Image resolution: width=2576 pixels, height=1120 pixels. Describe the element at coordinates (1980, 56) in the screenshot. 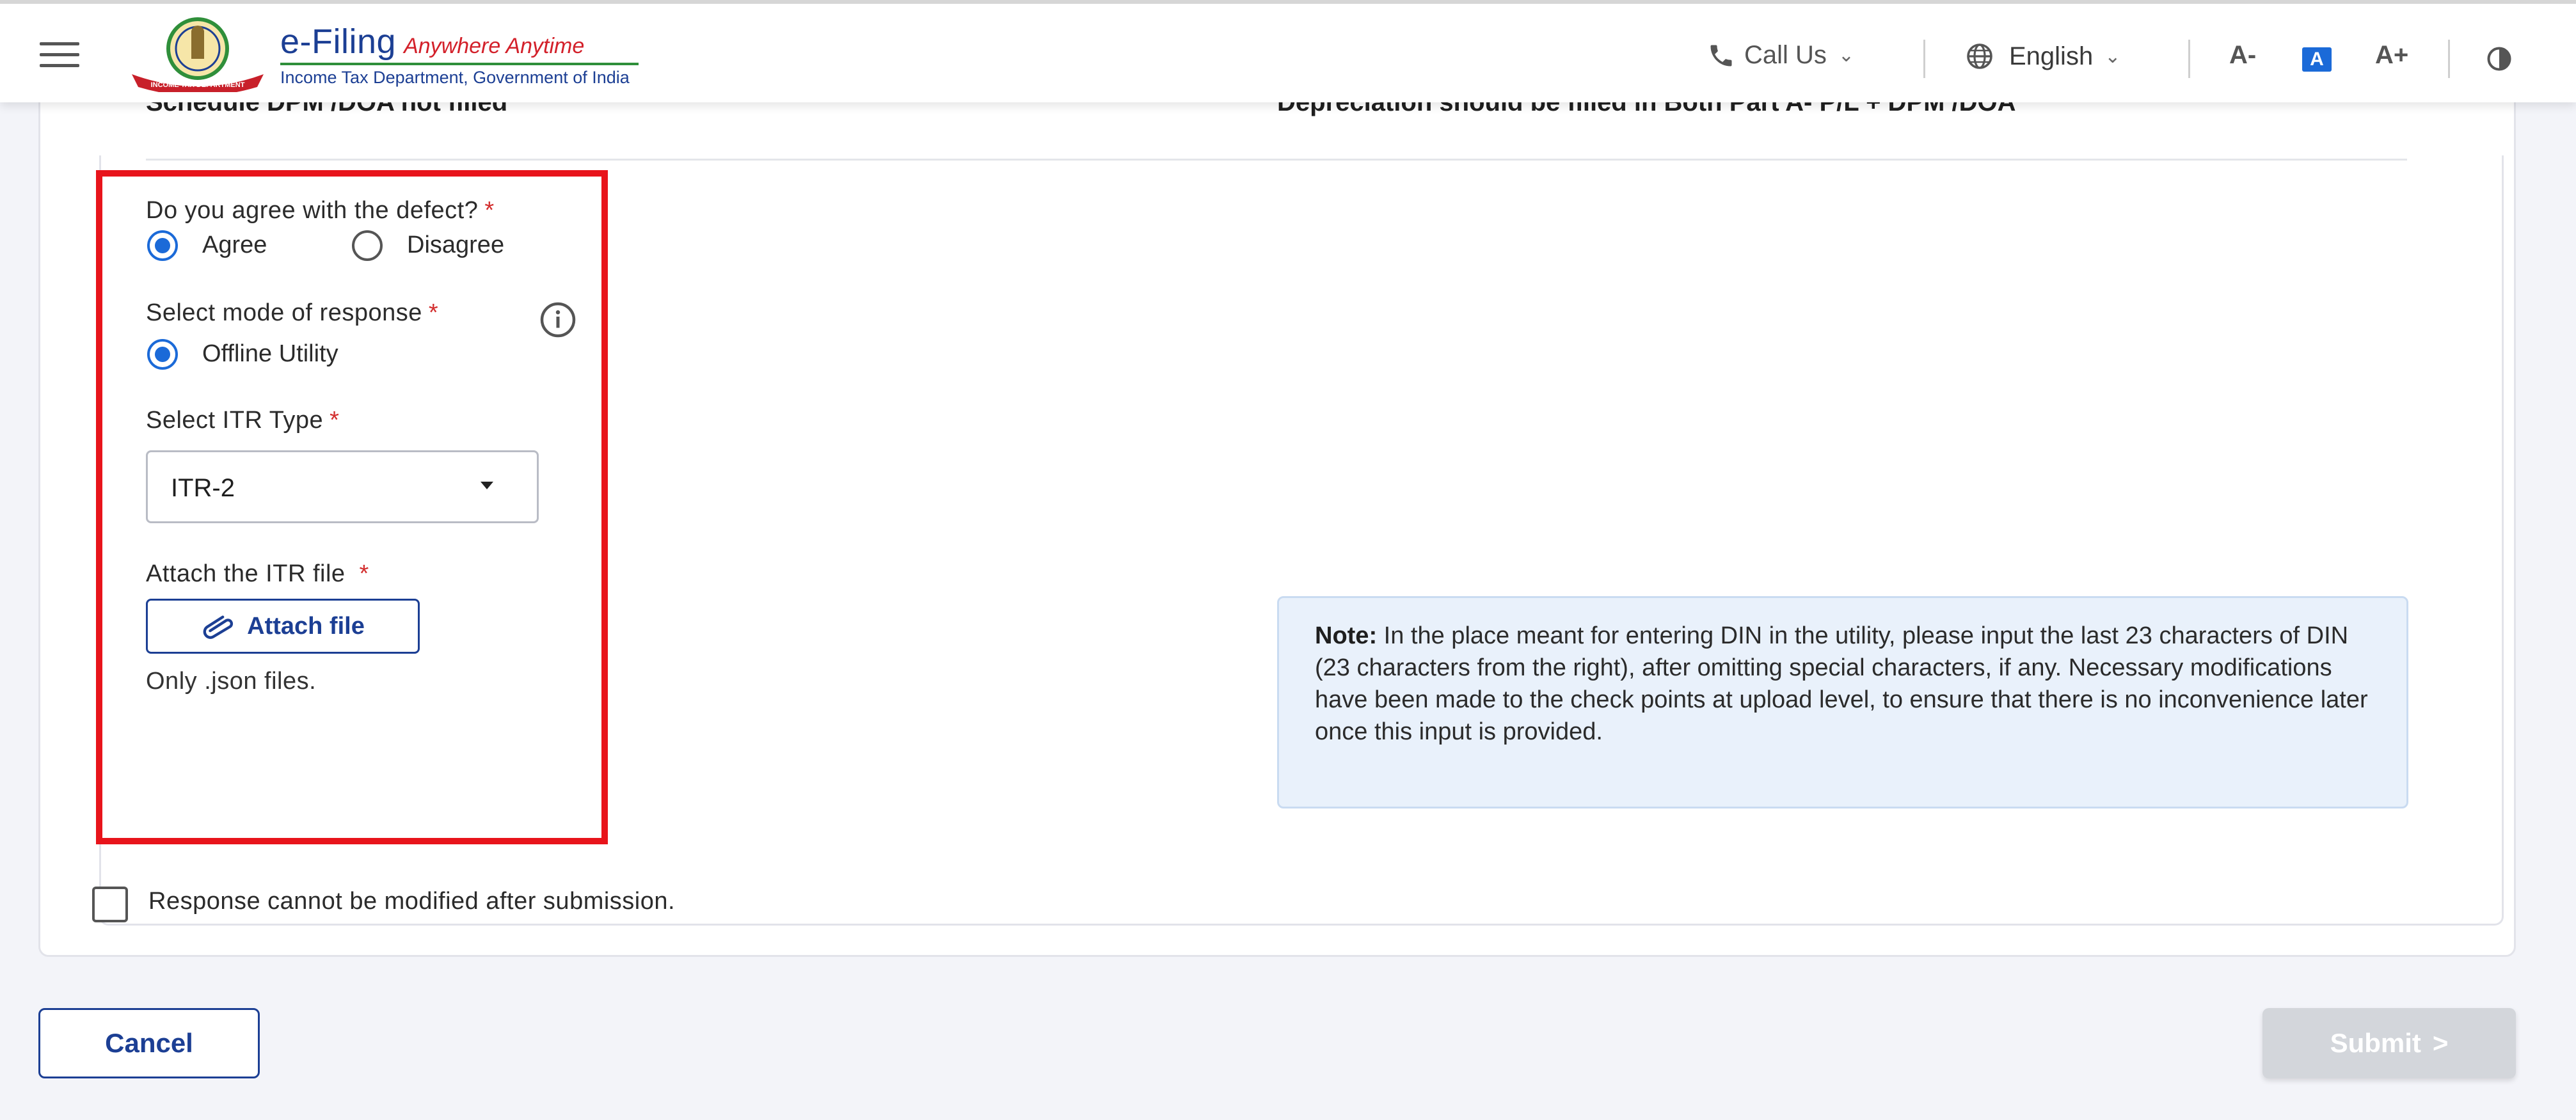

I see `globe-icon` at that location.